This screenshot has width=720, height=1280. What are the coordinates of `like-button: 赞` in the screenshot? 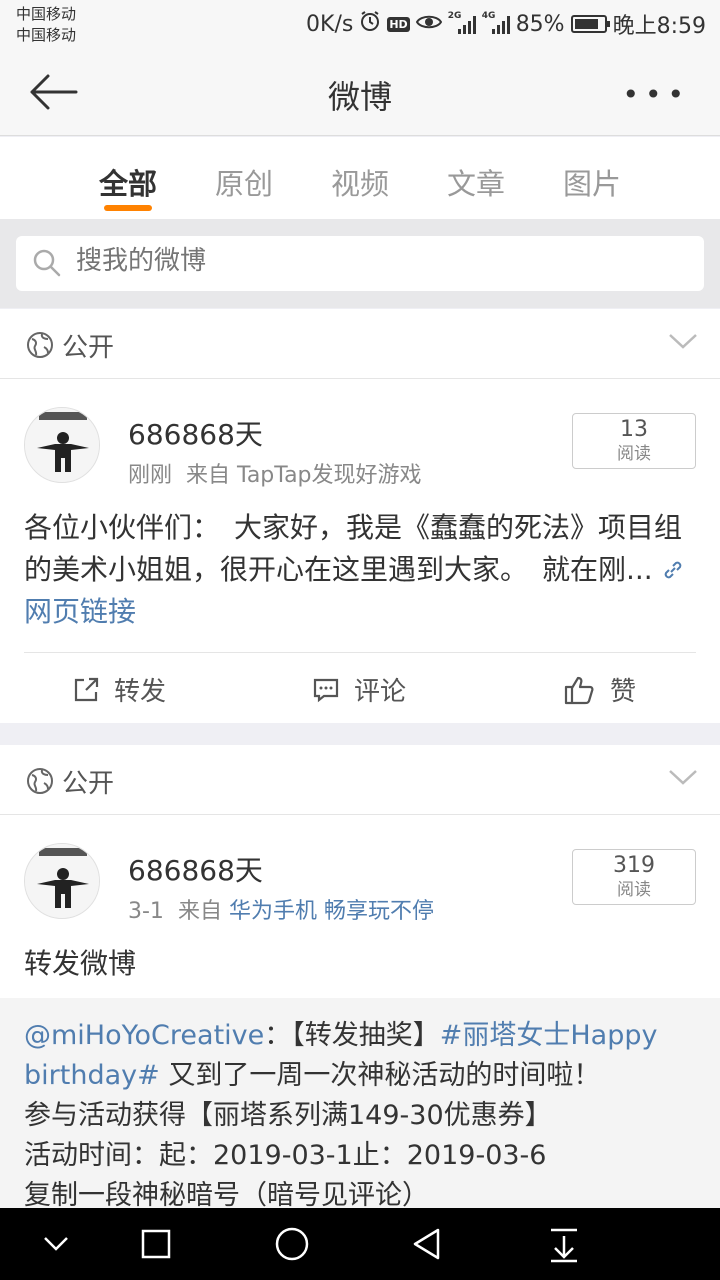 It's located at (600, 689).